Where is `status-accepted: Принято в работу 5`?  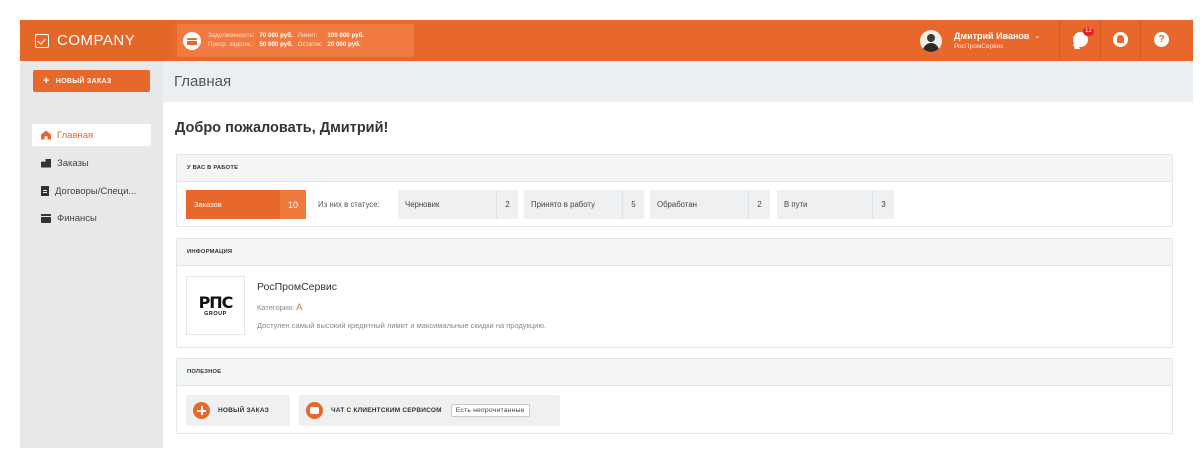 status-accepted: Принято в работу 5 is located at coordinates (584, 204).